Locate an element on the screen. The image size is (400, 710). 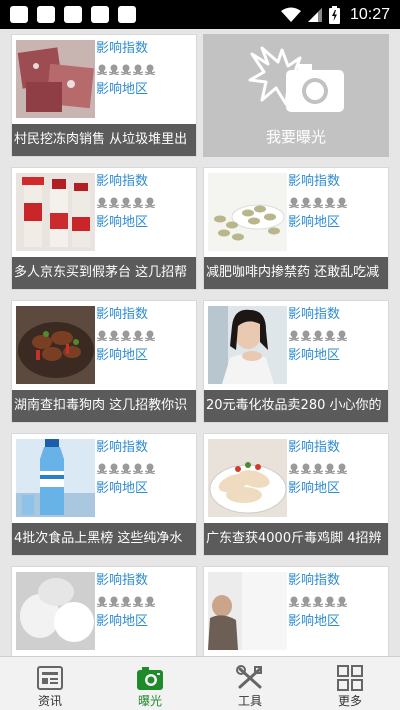
news-card: 影响指数 影响地区 村民挖冻肉销售 从垃圾堆里出 is located at coordinates (104, 95).